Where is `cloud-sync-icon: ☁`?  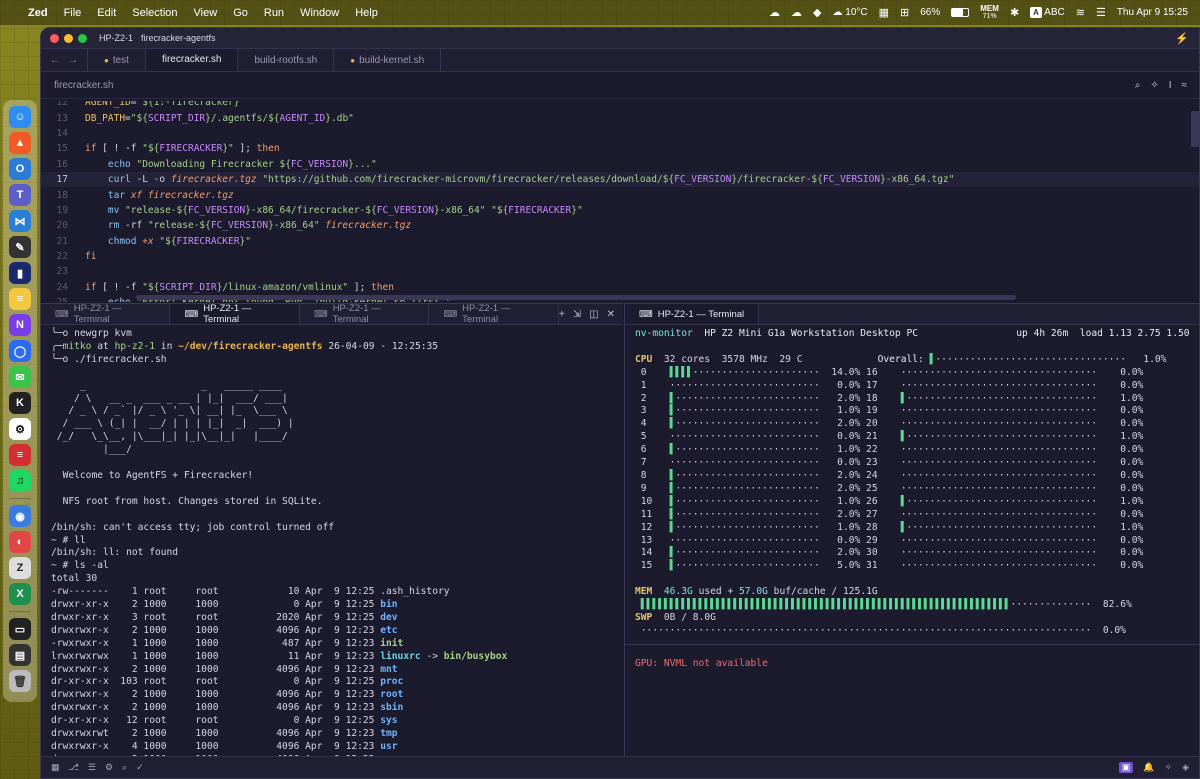
cloud-sync-icon: ☁ is located at coordinates (796, 12).